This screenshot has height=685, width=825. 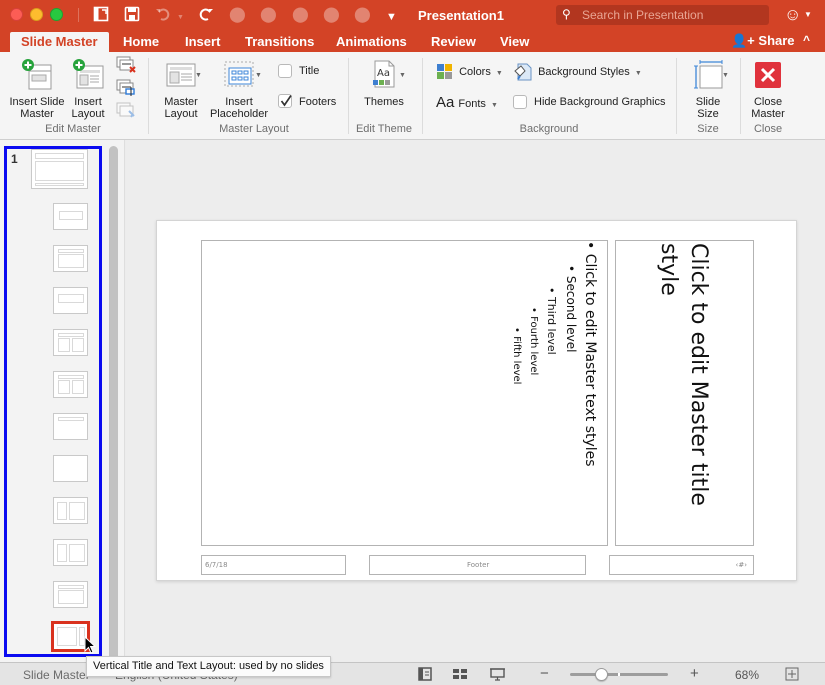 I want to click on zoom-slider, so click(x=619, y=674).